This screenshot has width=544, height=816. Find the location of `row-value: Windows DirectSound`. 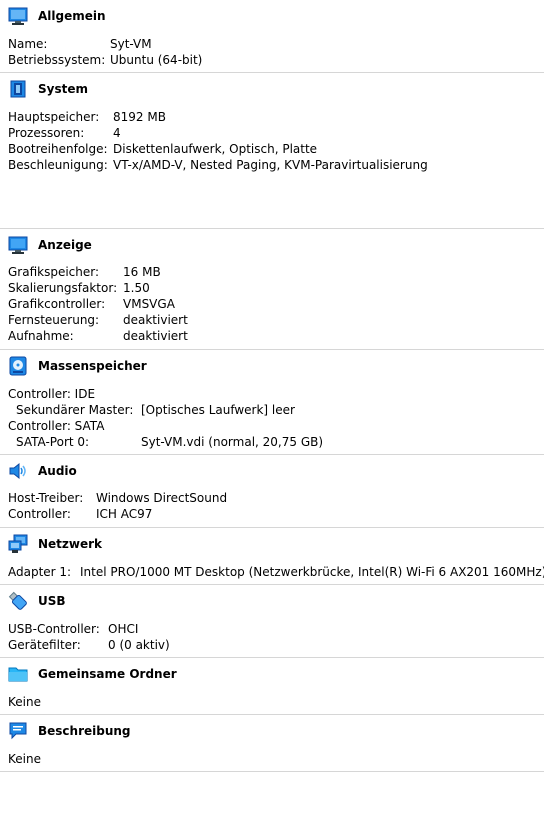

row-value: Windows DirectSound is located at coordinates (162, 498).